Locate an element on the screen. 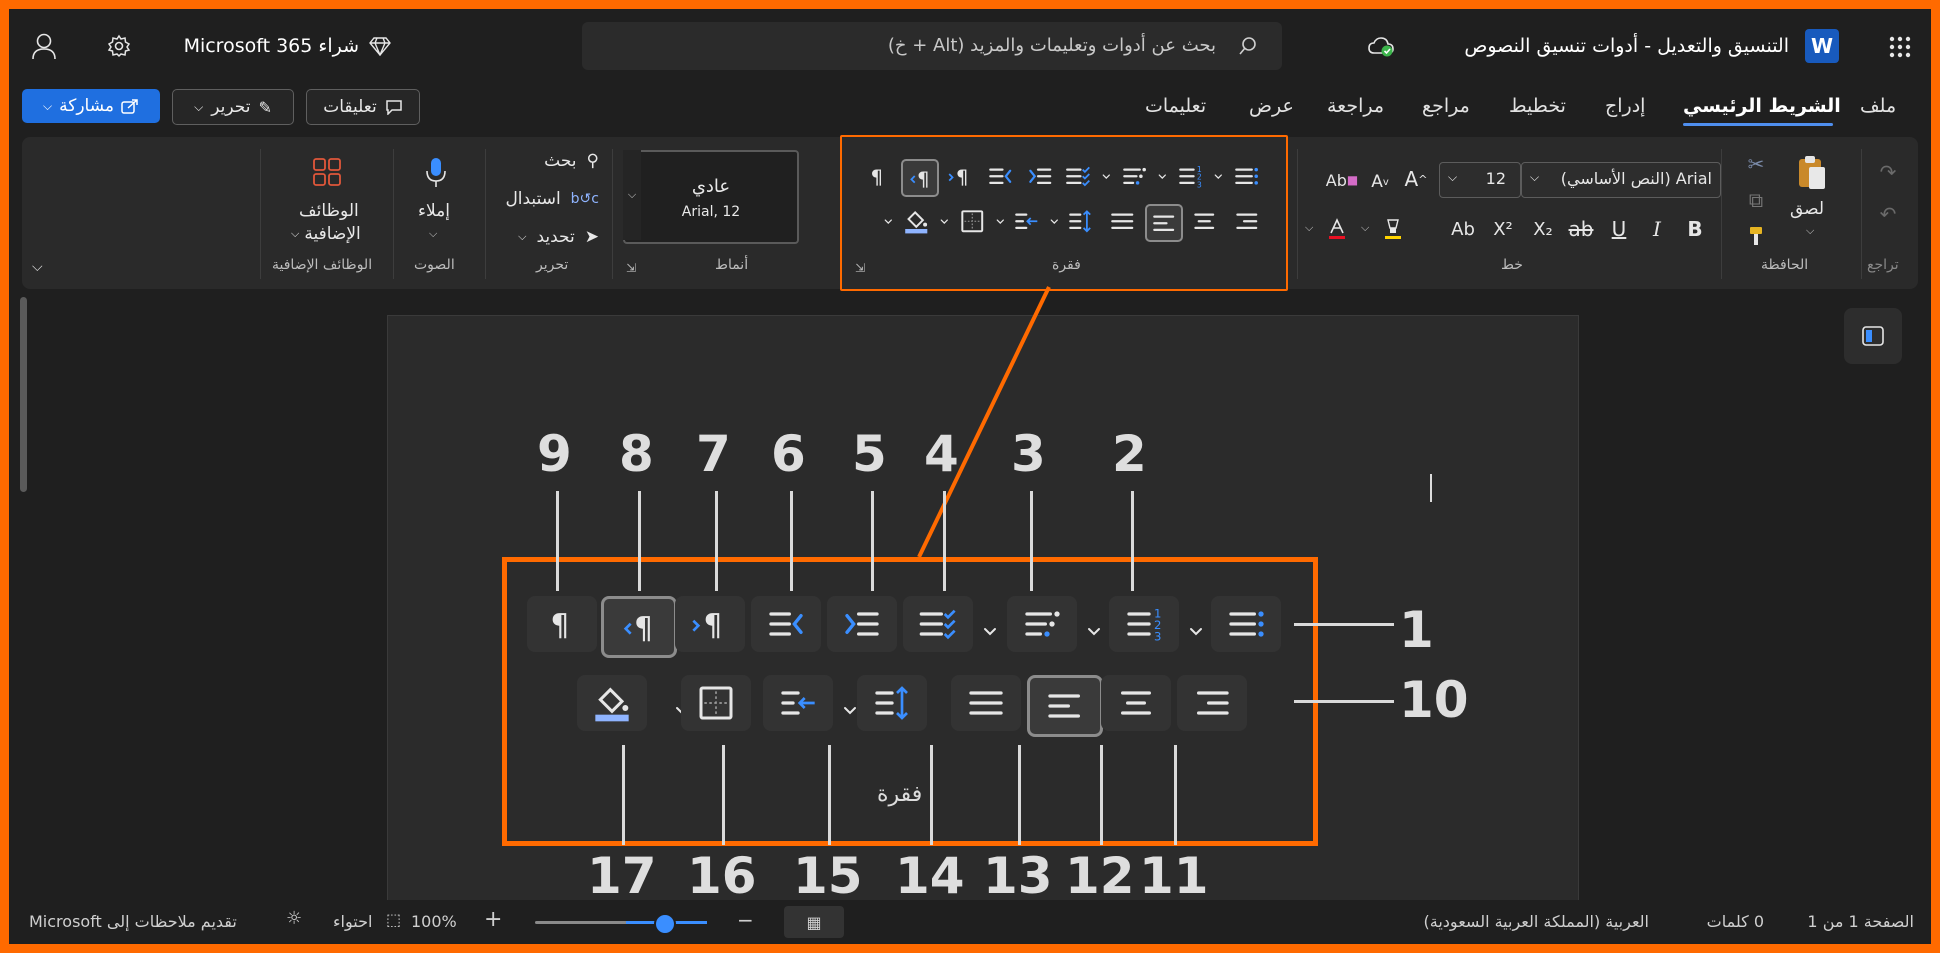 The image size is (1940, 953). fit-button: احتواء is located at coordinates (352, 921).